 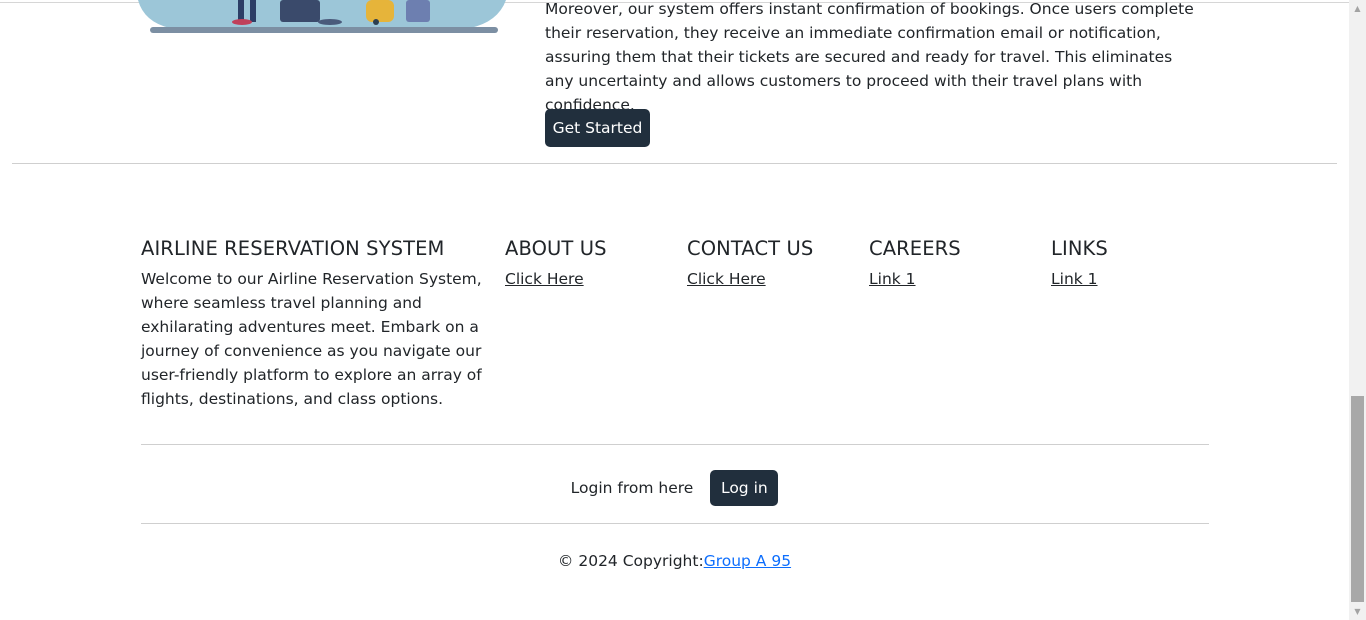 I want to click on footer-heading-about: ABOUT US, so click(x=556, y=248).